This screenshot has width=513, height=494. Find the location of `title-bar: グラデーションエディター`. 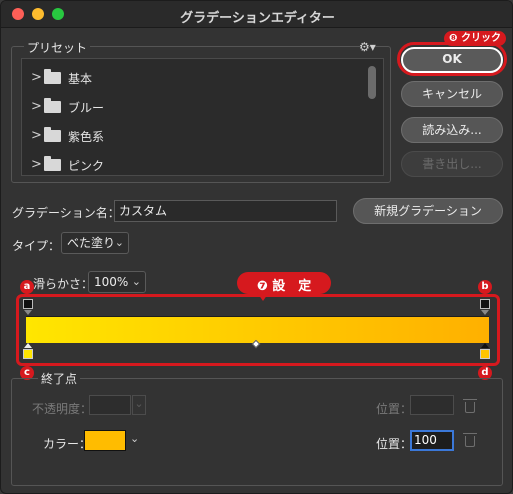

title-bar: グラデーションエディター is located at coordinates (256, 14).